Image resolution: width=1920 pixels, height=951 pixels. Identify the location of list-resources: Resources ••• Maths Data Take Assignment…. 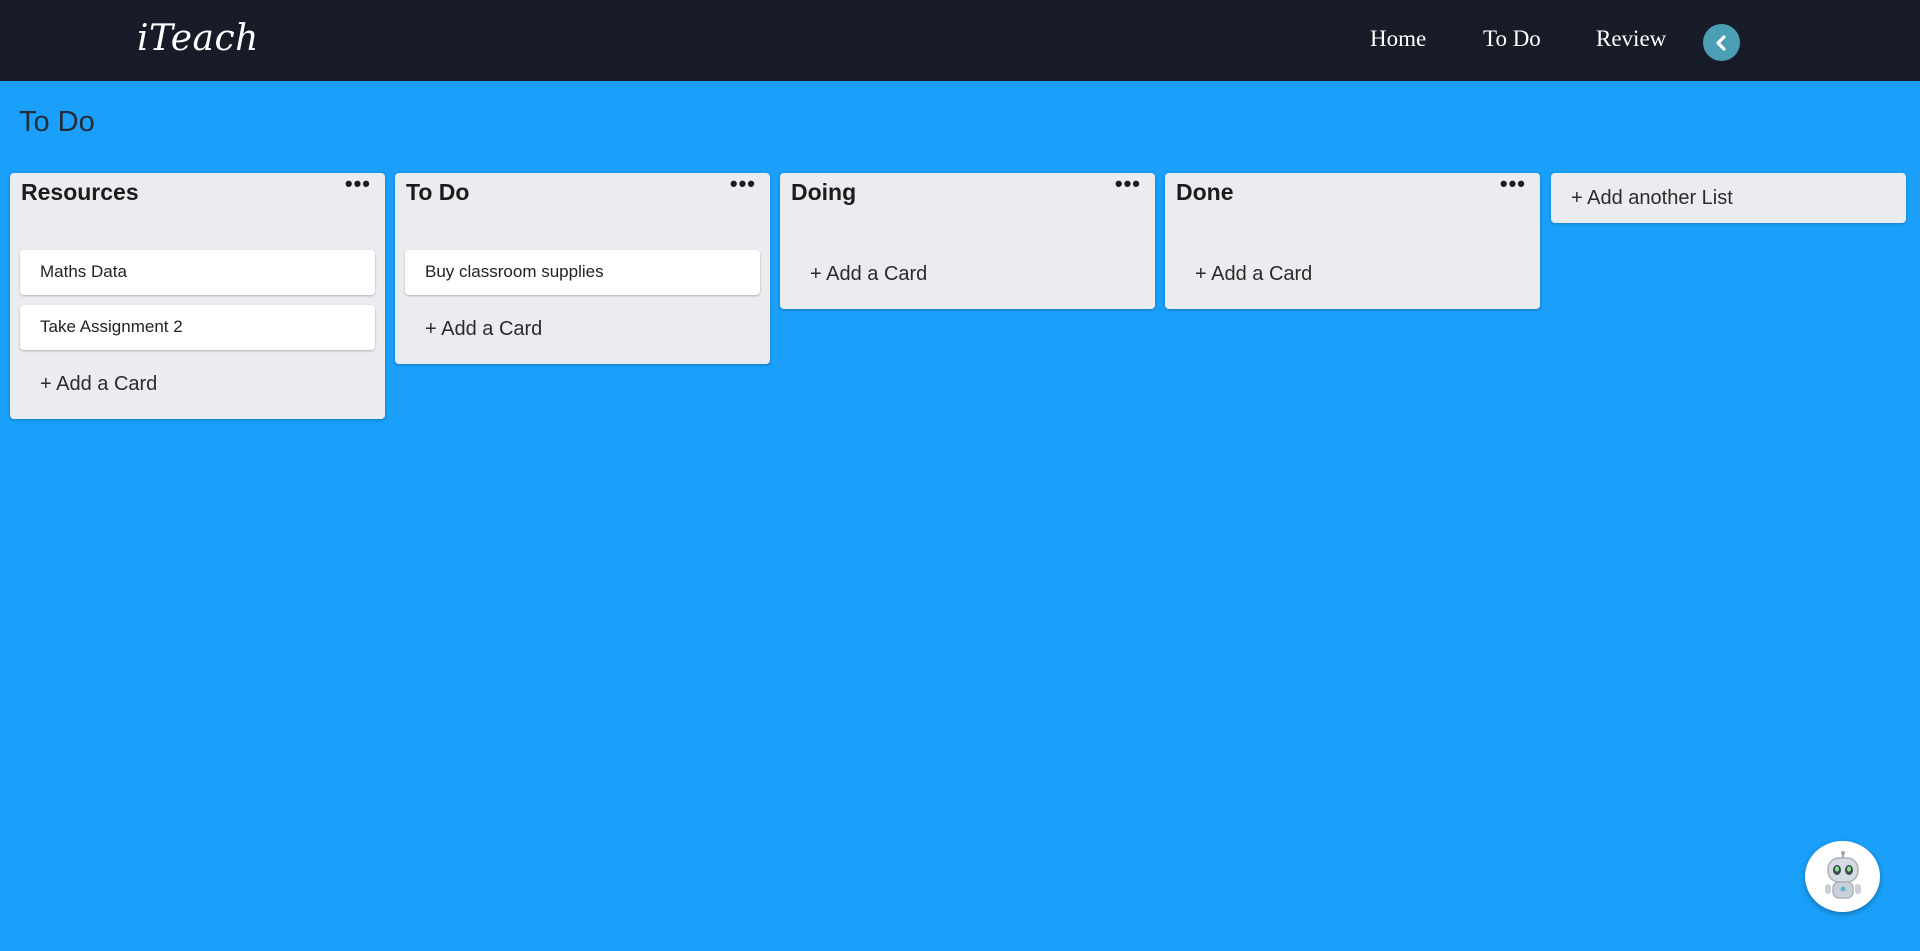
(197, 296).